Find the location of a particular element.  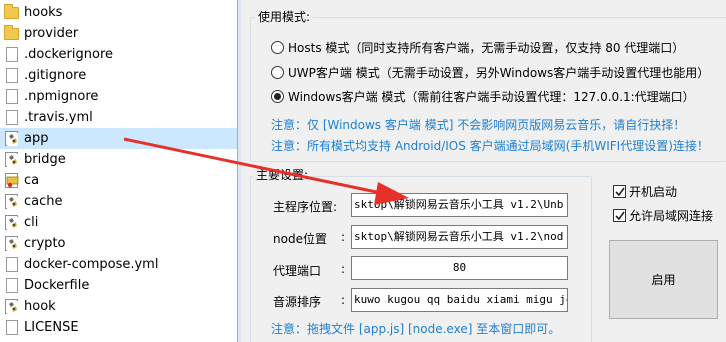

file-name: LICENSE is located at coordinates (51, 327).